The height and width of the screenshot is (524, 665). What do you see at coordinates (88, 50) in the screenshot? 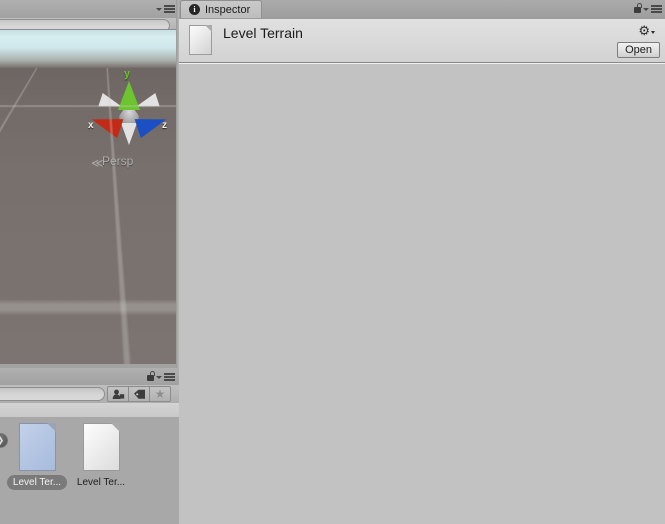
I see `sky-gradient` at bounding box center [88, 50].